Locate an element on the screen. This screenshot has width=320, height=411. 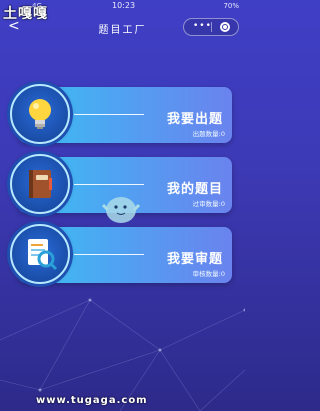
notebook-icon is located at coordinates (40, 184).